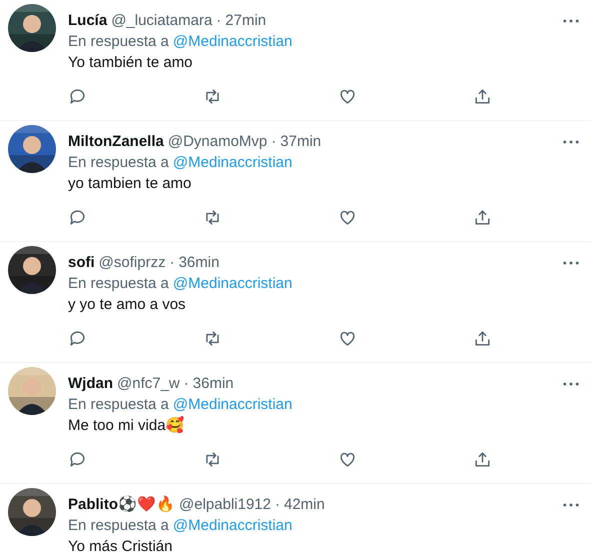 This screenshot has height=559, width=591. Describe the element at coordinates (127, 426) in the screenshot. I see `reply-text: Me too mi vida🥰` at that location.